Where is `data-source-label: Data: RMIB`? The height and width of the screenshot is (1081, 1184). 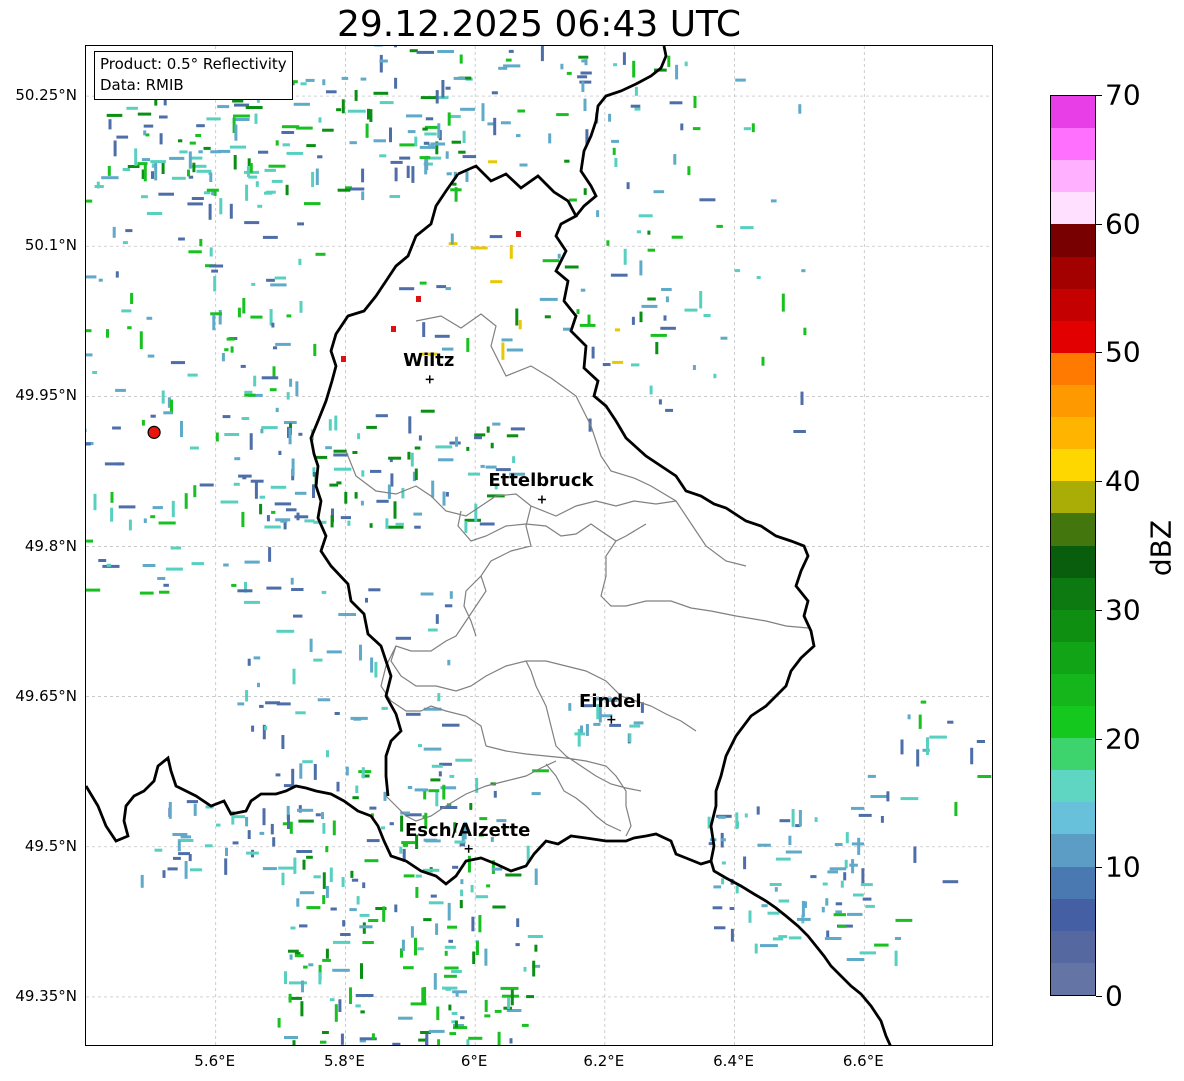
data-source-label: Data: RMIB is located at coordinates (142, 85).